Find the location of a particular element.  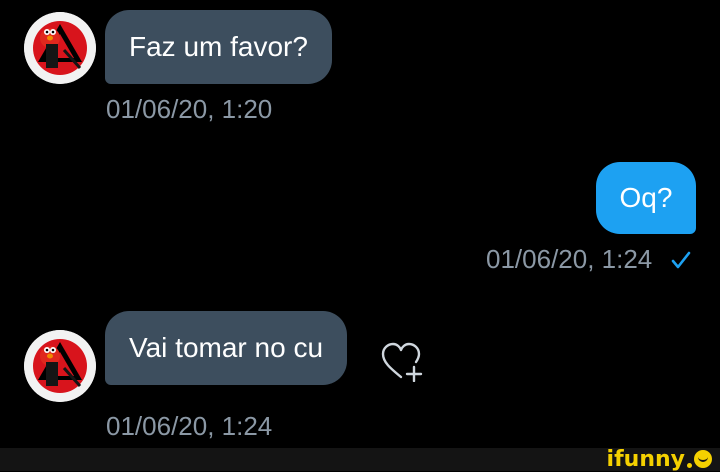

ifunny-logo-text: ifunny is located at coordinates (645, 459).